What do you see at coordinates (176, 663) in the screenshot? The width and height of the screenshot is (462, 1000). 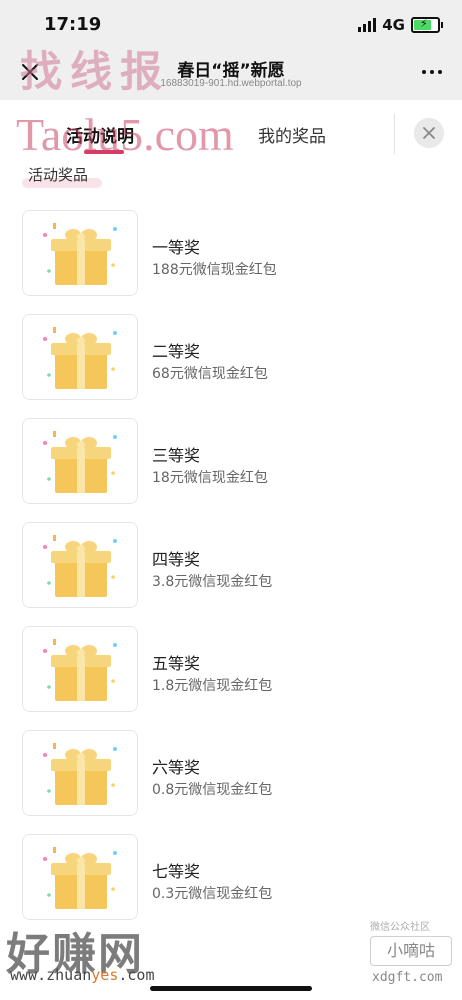 I see `prize-name: 五等奖` at bounding box center [176, 663].